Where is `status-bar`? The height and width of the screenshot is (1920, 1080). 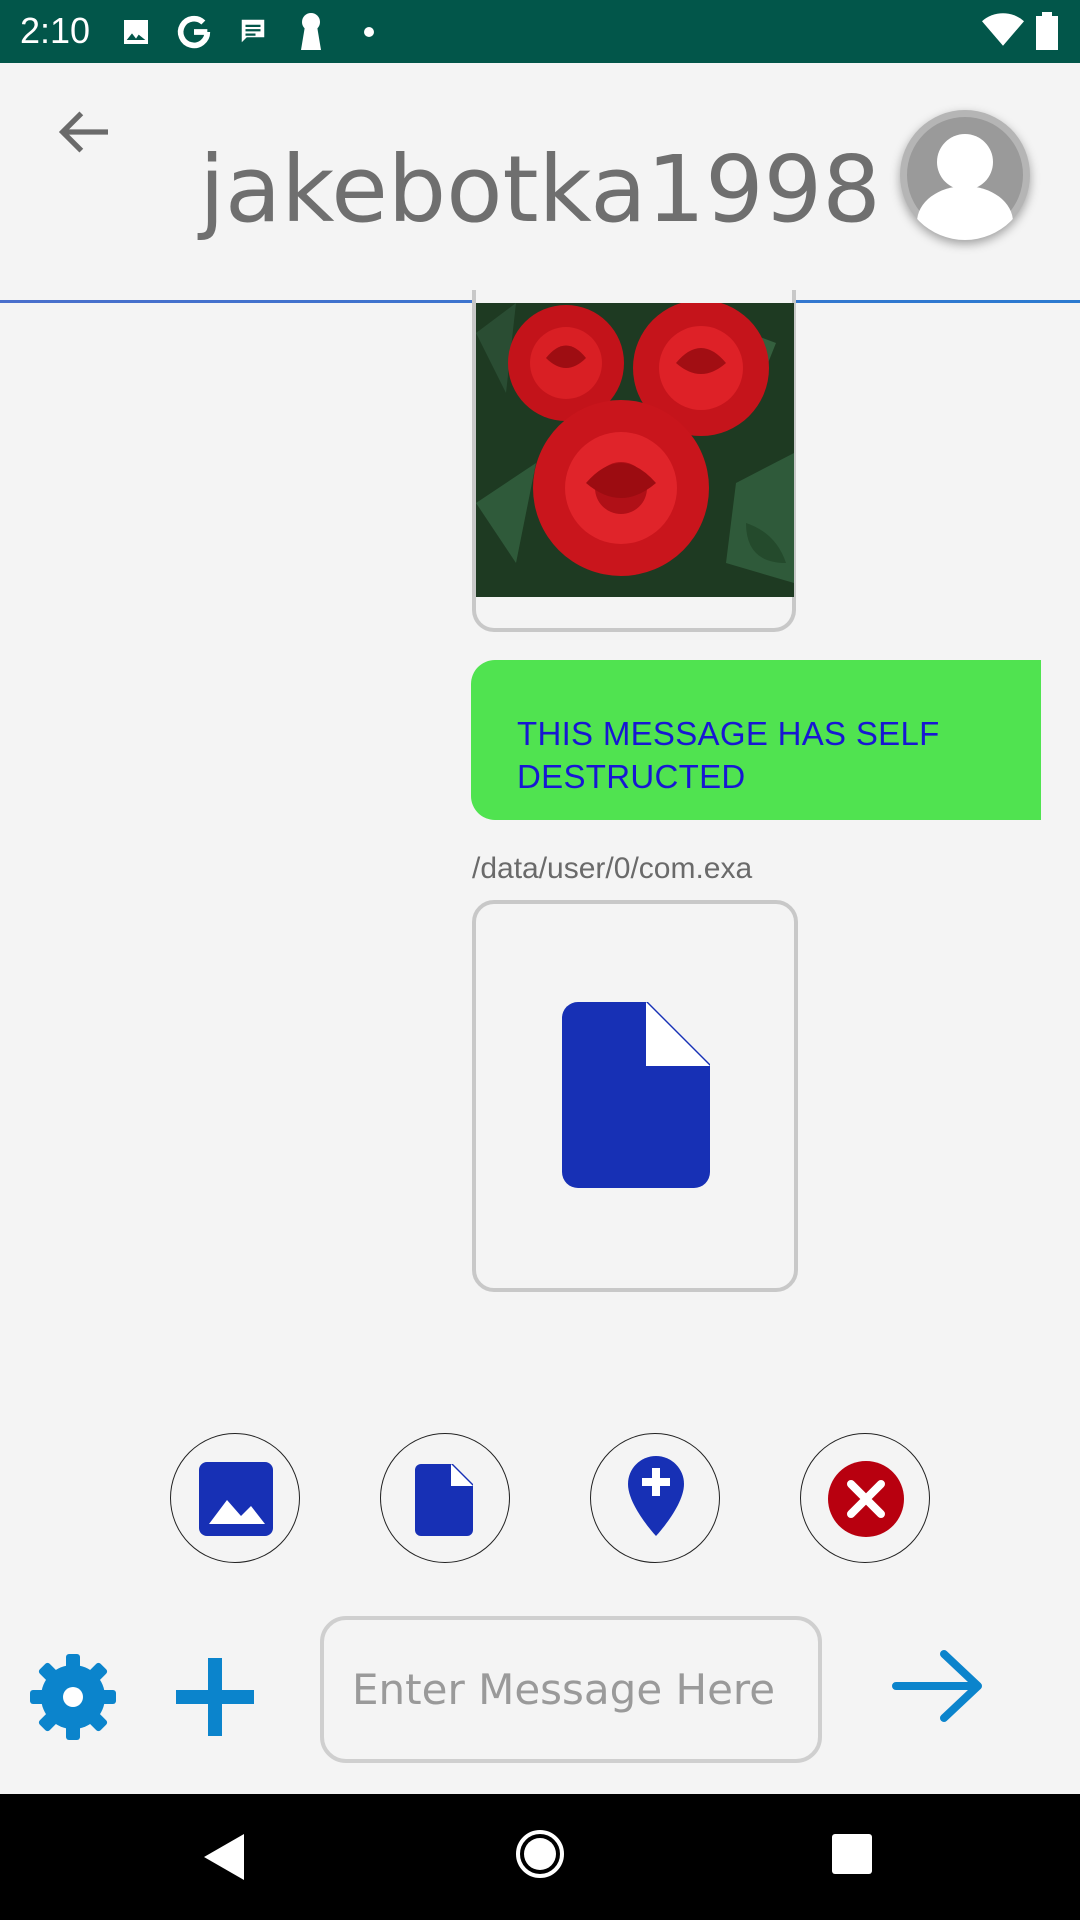
status-bar is located at coordinates (540, 31).